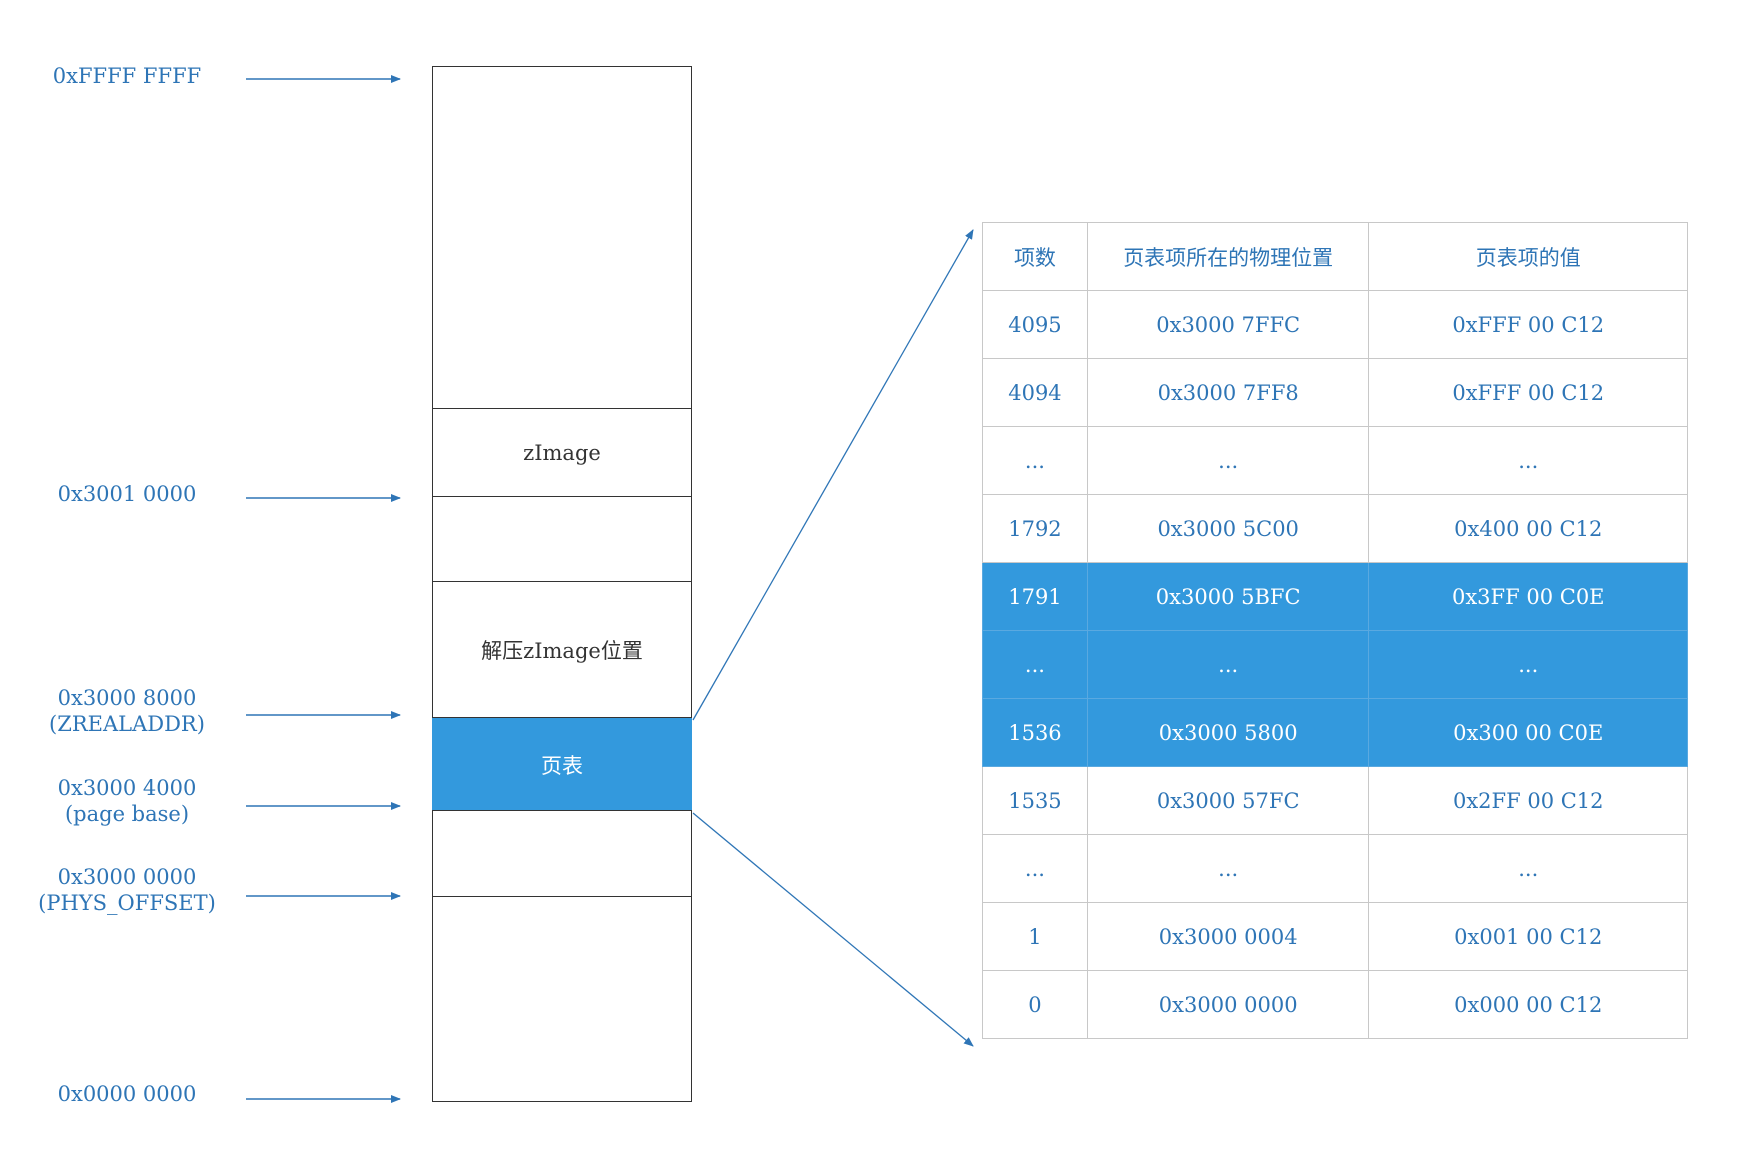 The height and width of the screenshot is (1173, 1747). Describe the element at coordinates (127, 711) in the screenshot. I see `address-zrealaddr: 0x3000 8000 (ZREALADDR)` at that location.